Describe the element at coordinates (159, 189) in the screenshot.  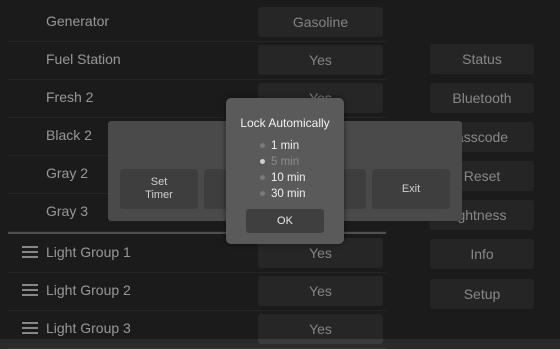
I see `set-timer-button: Set Timer` at that location.